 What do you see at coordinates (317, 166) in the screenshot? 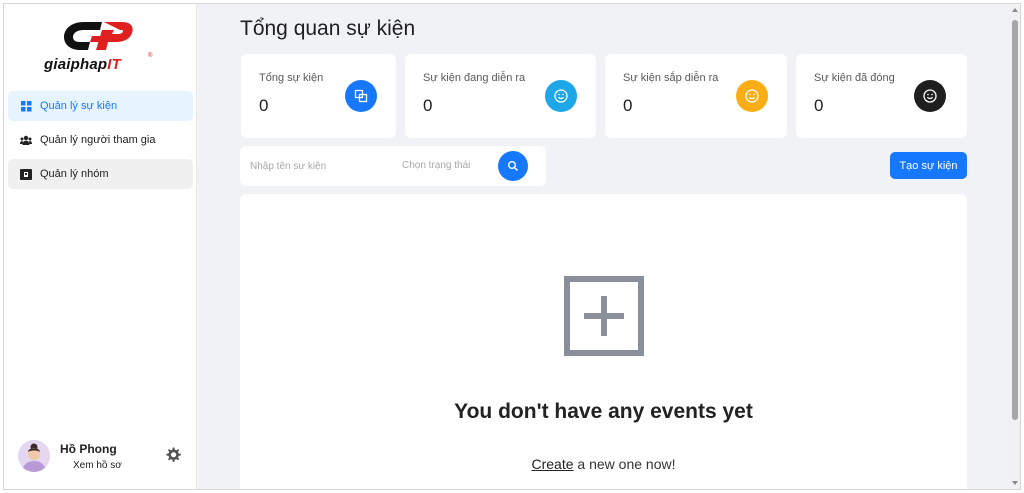
I see `search-input` at bounding box center [317, 166].